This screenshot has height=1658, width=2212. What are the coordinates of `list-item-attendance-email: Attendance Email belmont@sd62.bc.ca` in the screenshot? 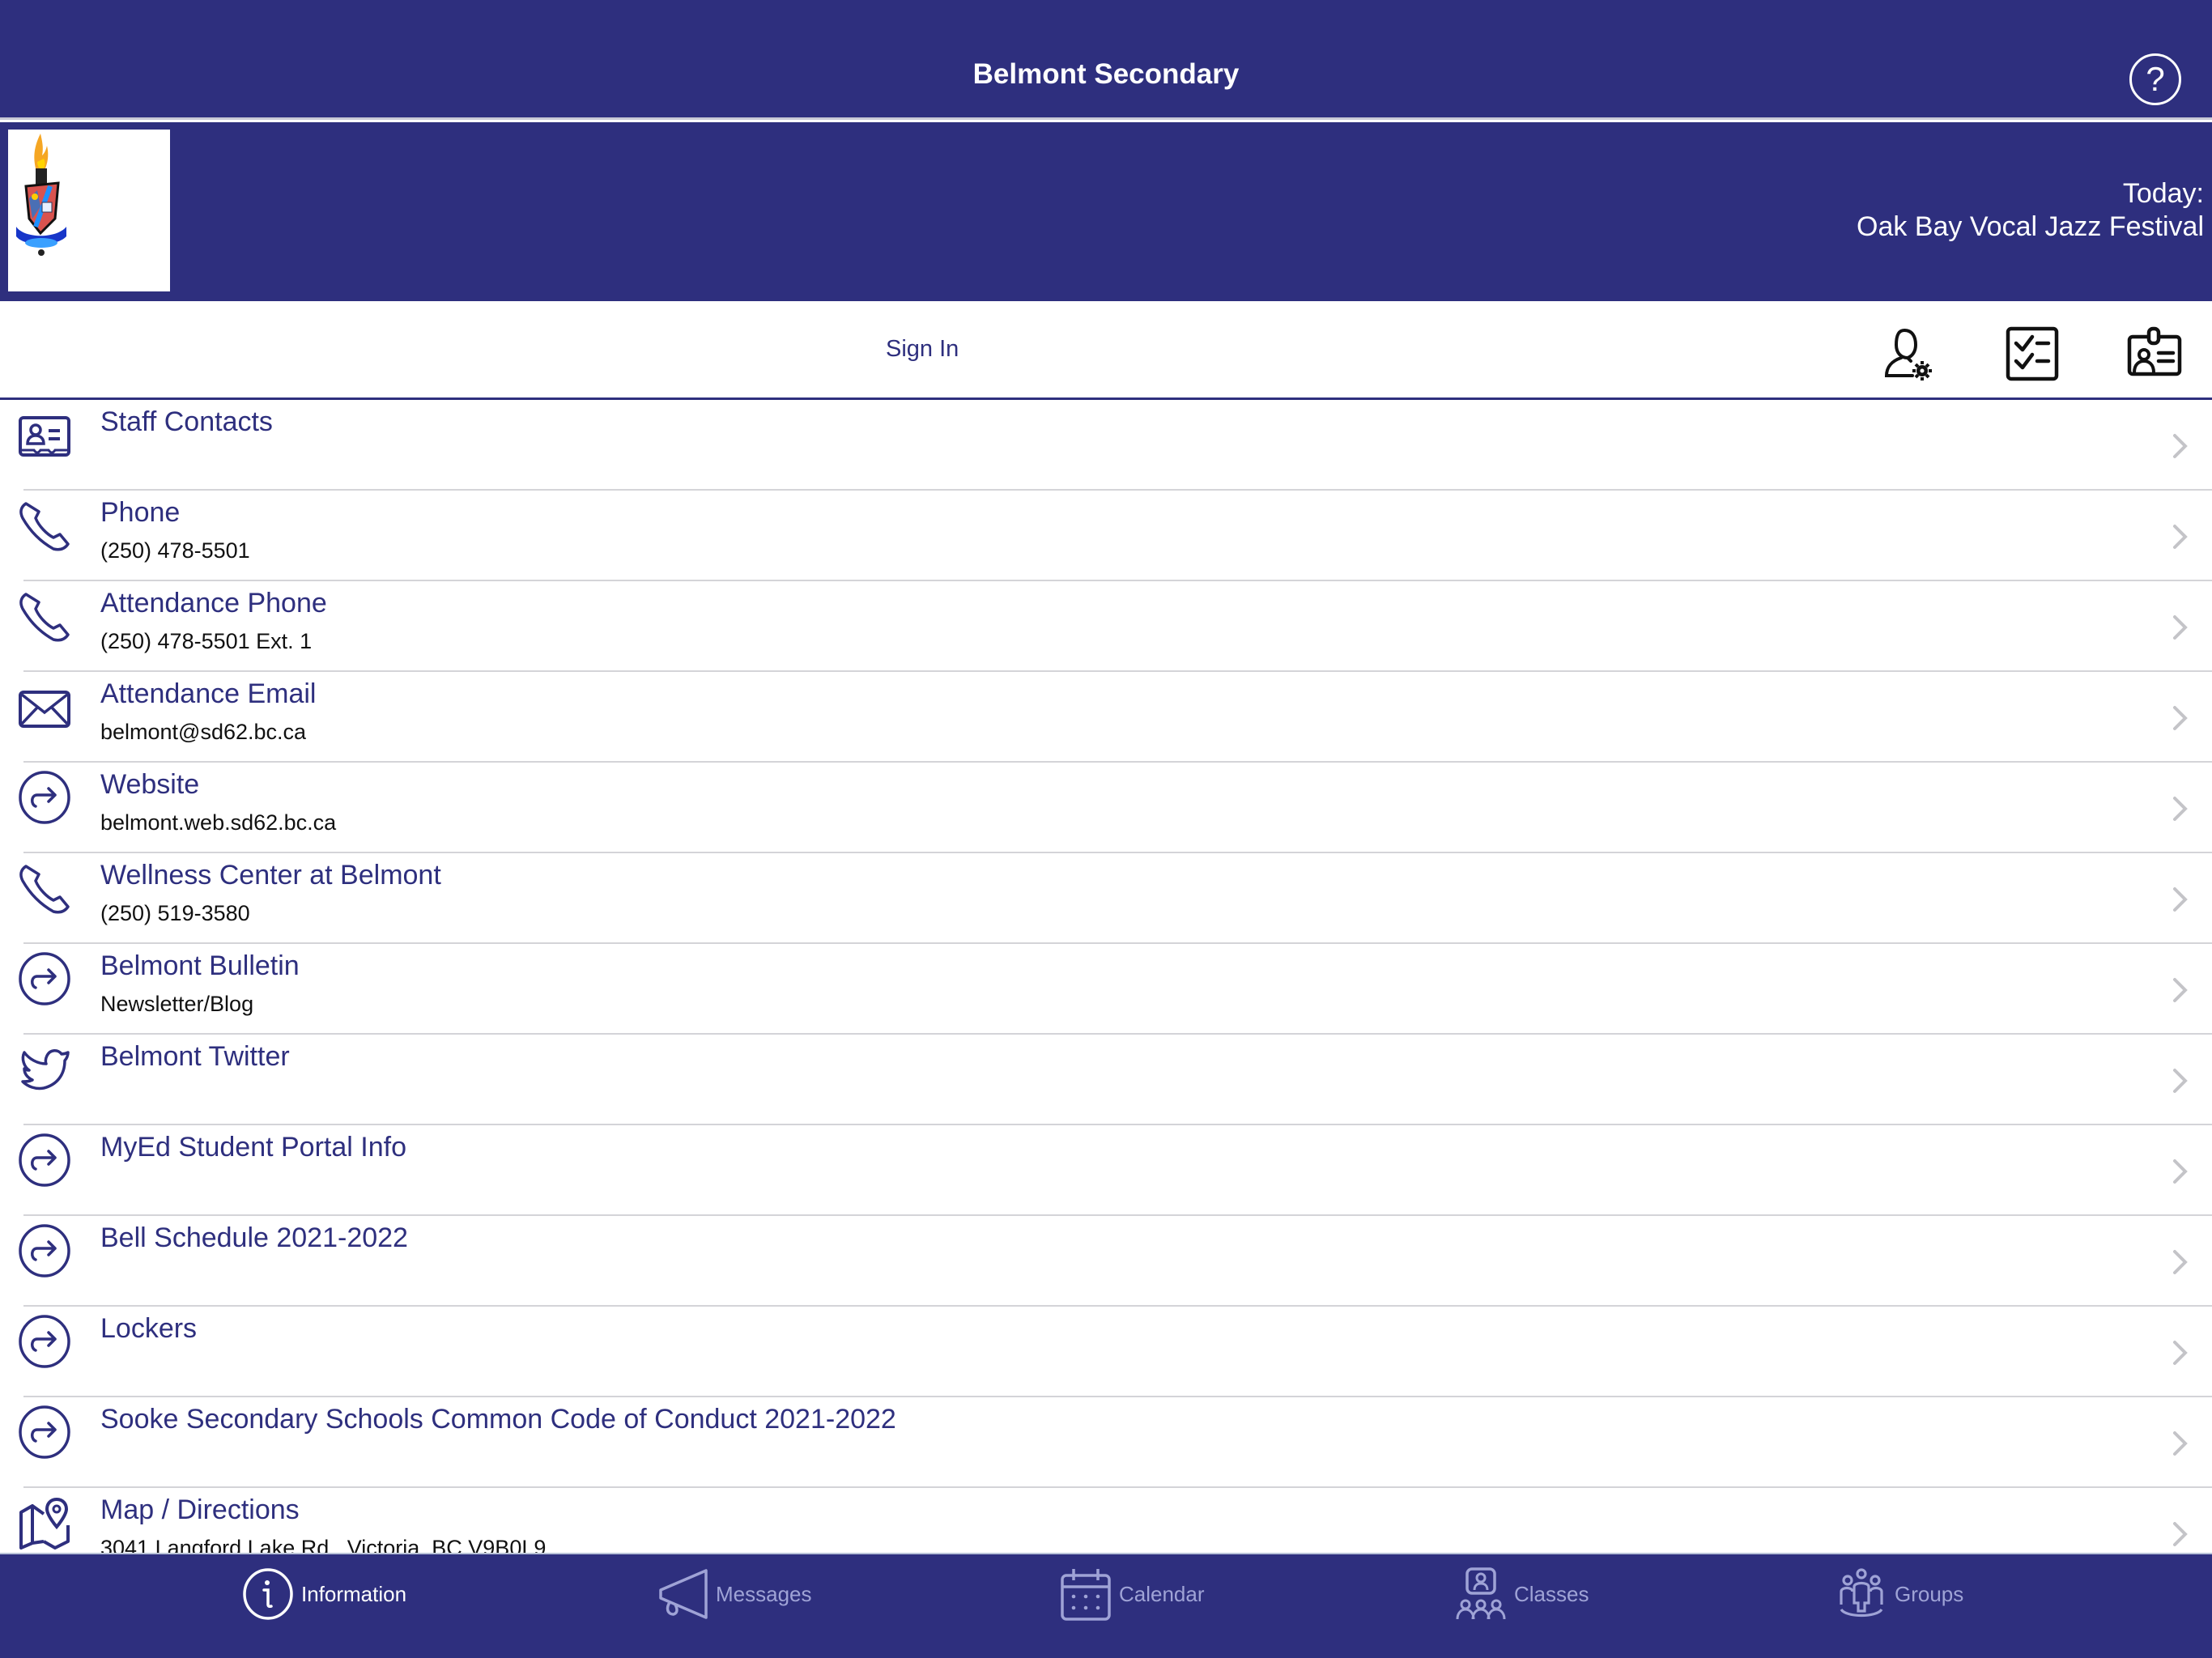 It's located at (1106, 717).